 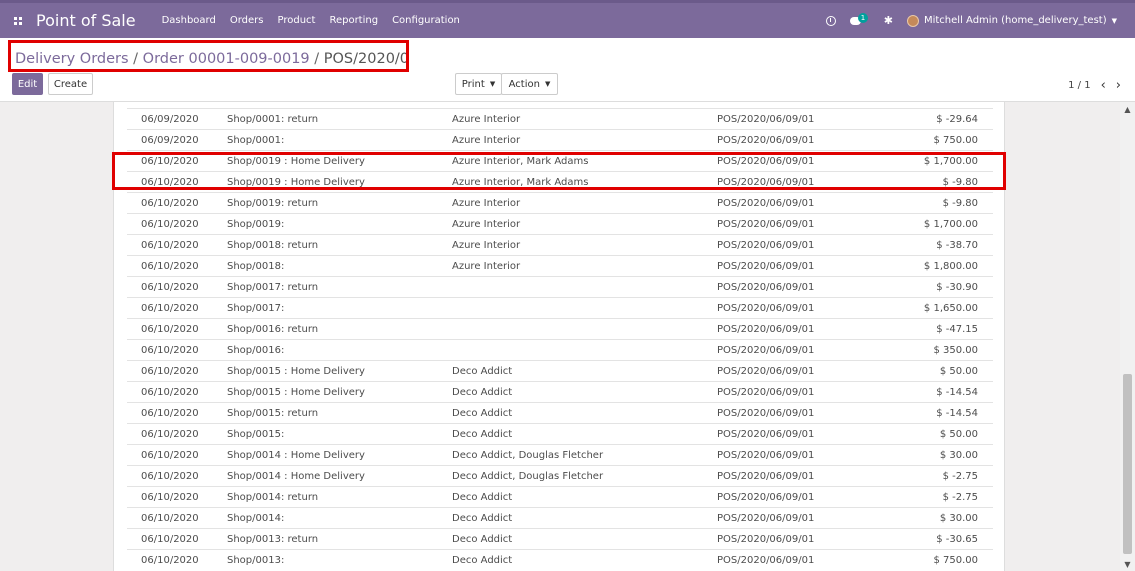 I want to click on row-amount: $ -30.90, so click(x=950, y=287).